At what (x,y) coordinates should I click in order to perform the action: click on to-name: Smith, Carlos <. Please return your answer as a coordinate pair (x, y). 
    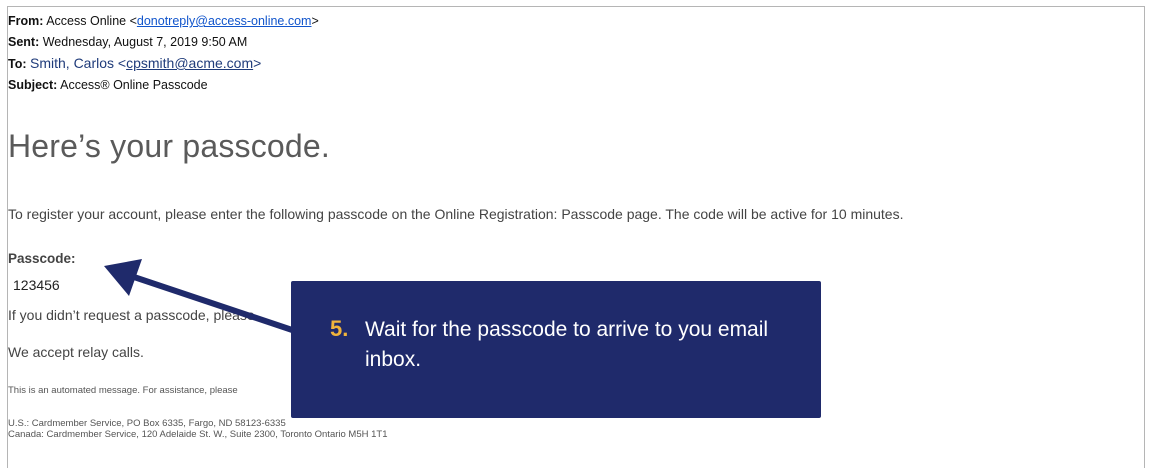
    Looking at the image, I should click on (78, 63).